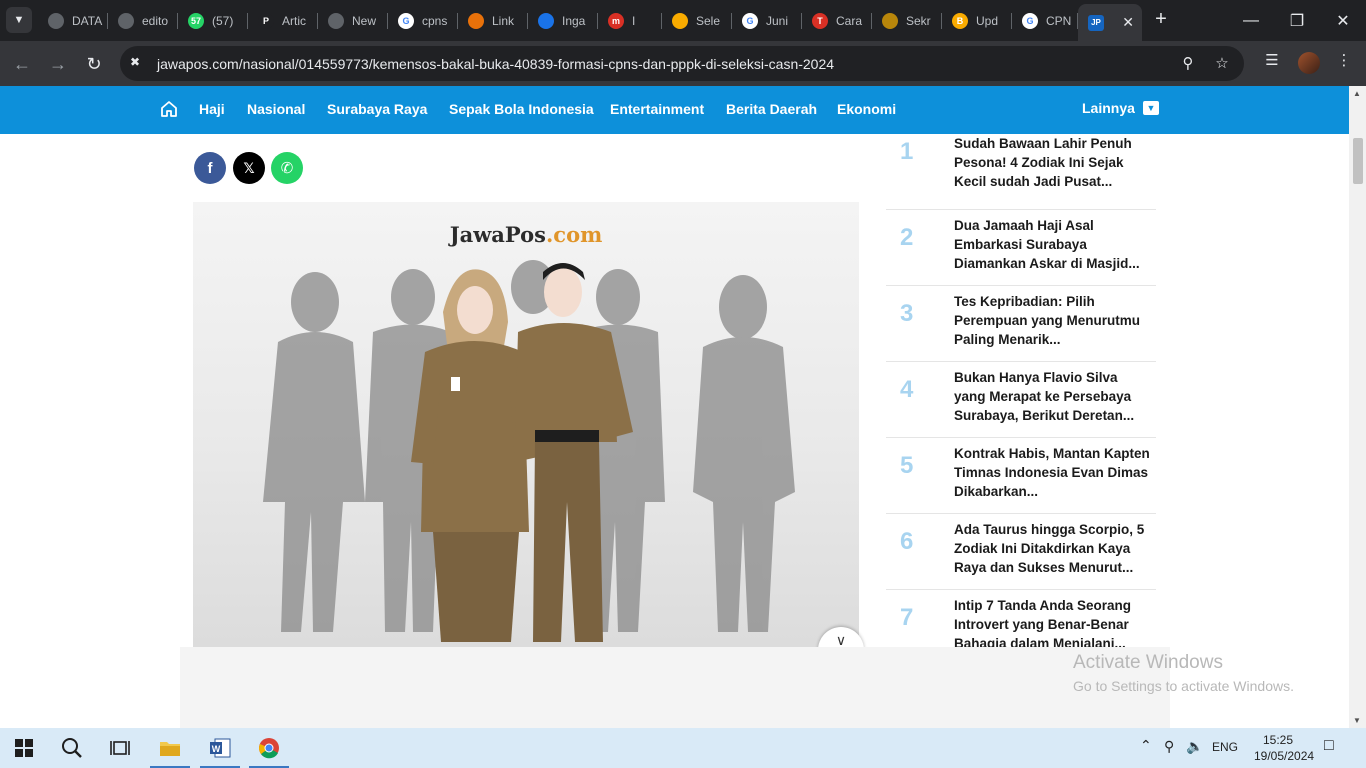  What do you see at coordinates (1357, 407) in the screenshot?
I see `page-scrollbar: ▲ ▼` at bounding box center [1357, 407].